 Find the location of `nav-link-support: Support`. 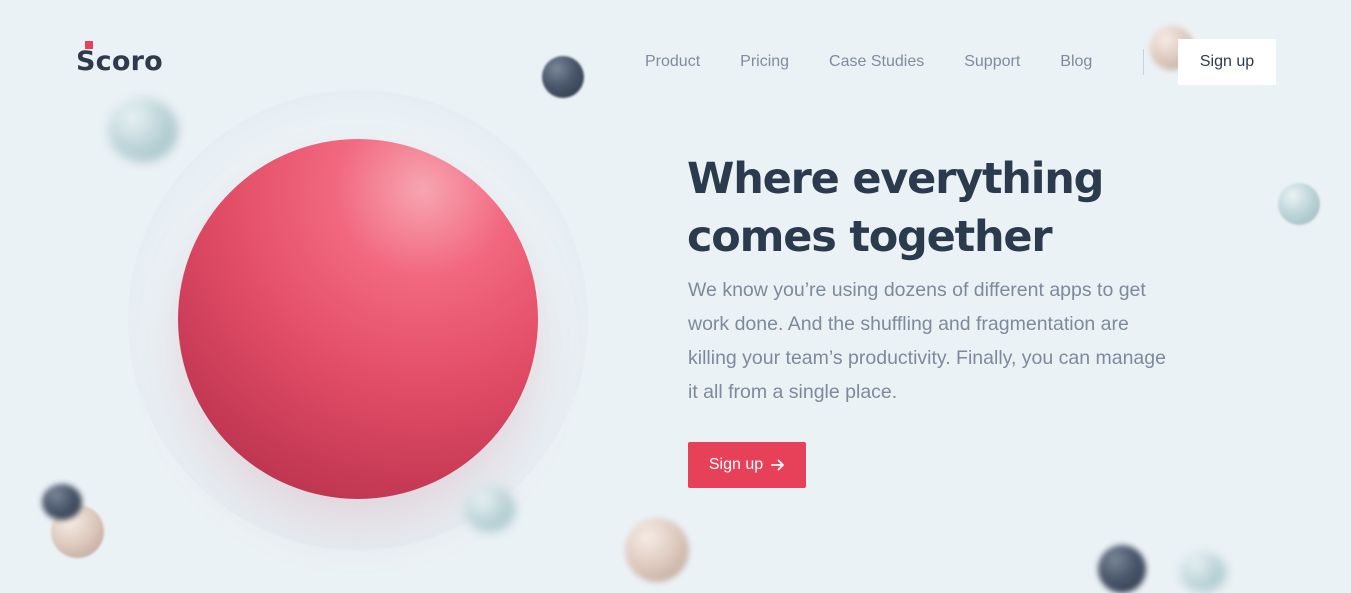

nav-link-support: Support is located at coordinates (992, 62).